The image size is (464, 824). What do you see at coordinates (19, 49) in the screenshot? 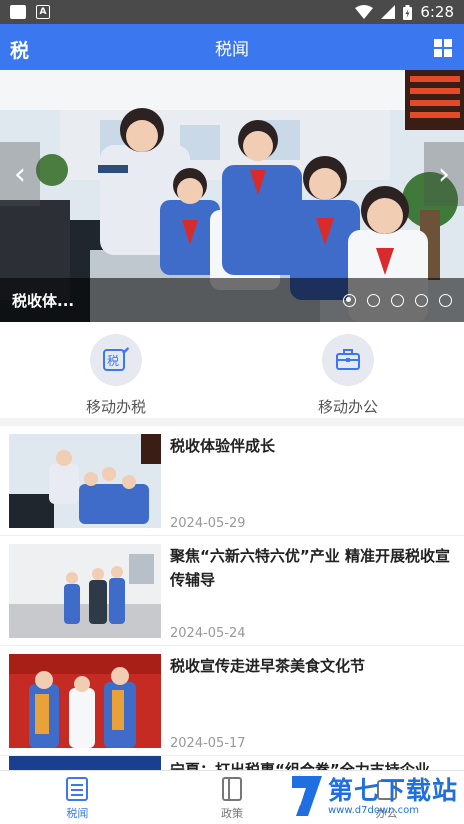
I see `tax-logo-icon: 税` at bounding box center [19, 49].